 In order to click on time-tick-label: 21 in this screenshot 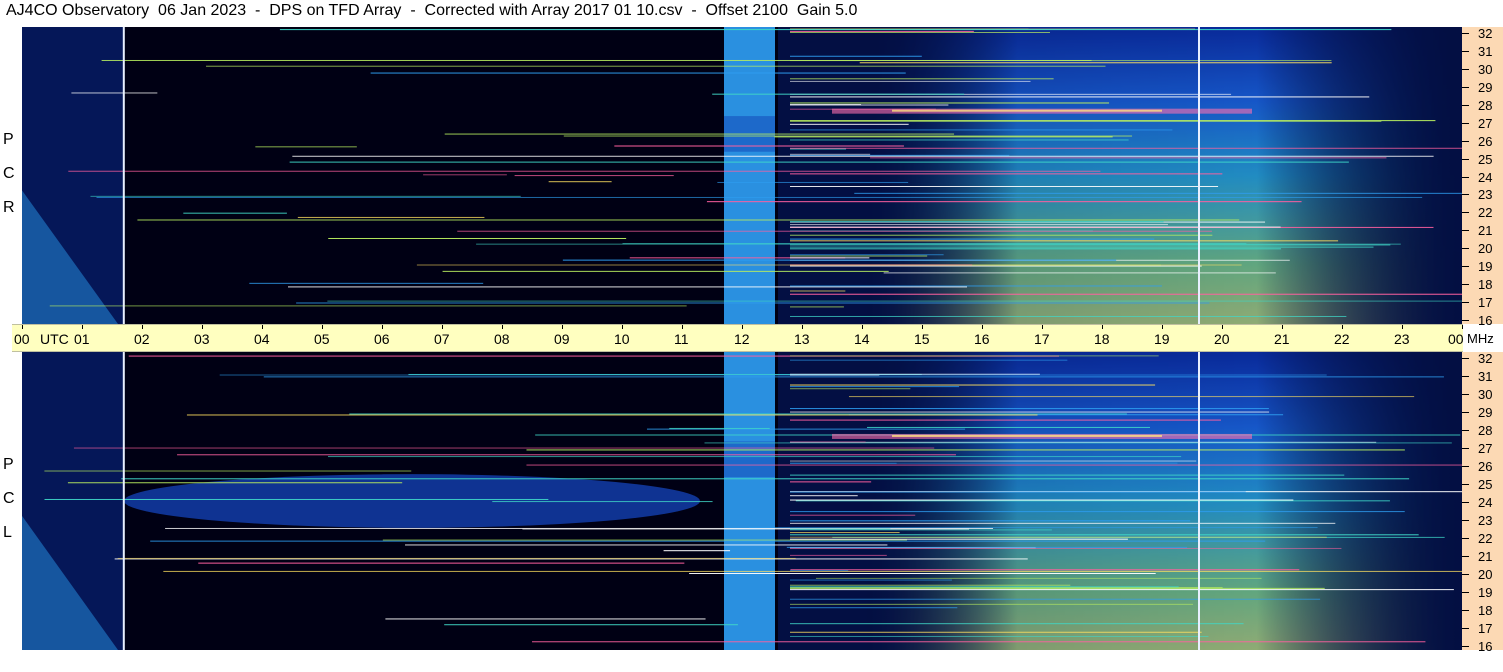, I will do `click(1282, 339)`.